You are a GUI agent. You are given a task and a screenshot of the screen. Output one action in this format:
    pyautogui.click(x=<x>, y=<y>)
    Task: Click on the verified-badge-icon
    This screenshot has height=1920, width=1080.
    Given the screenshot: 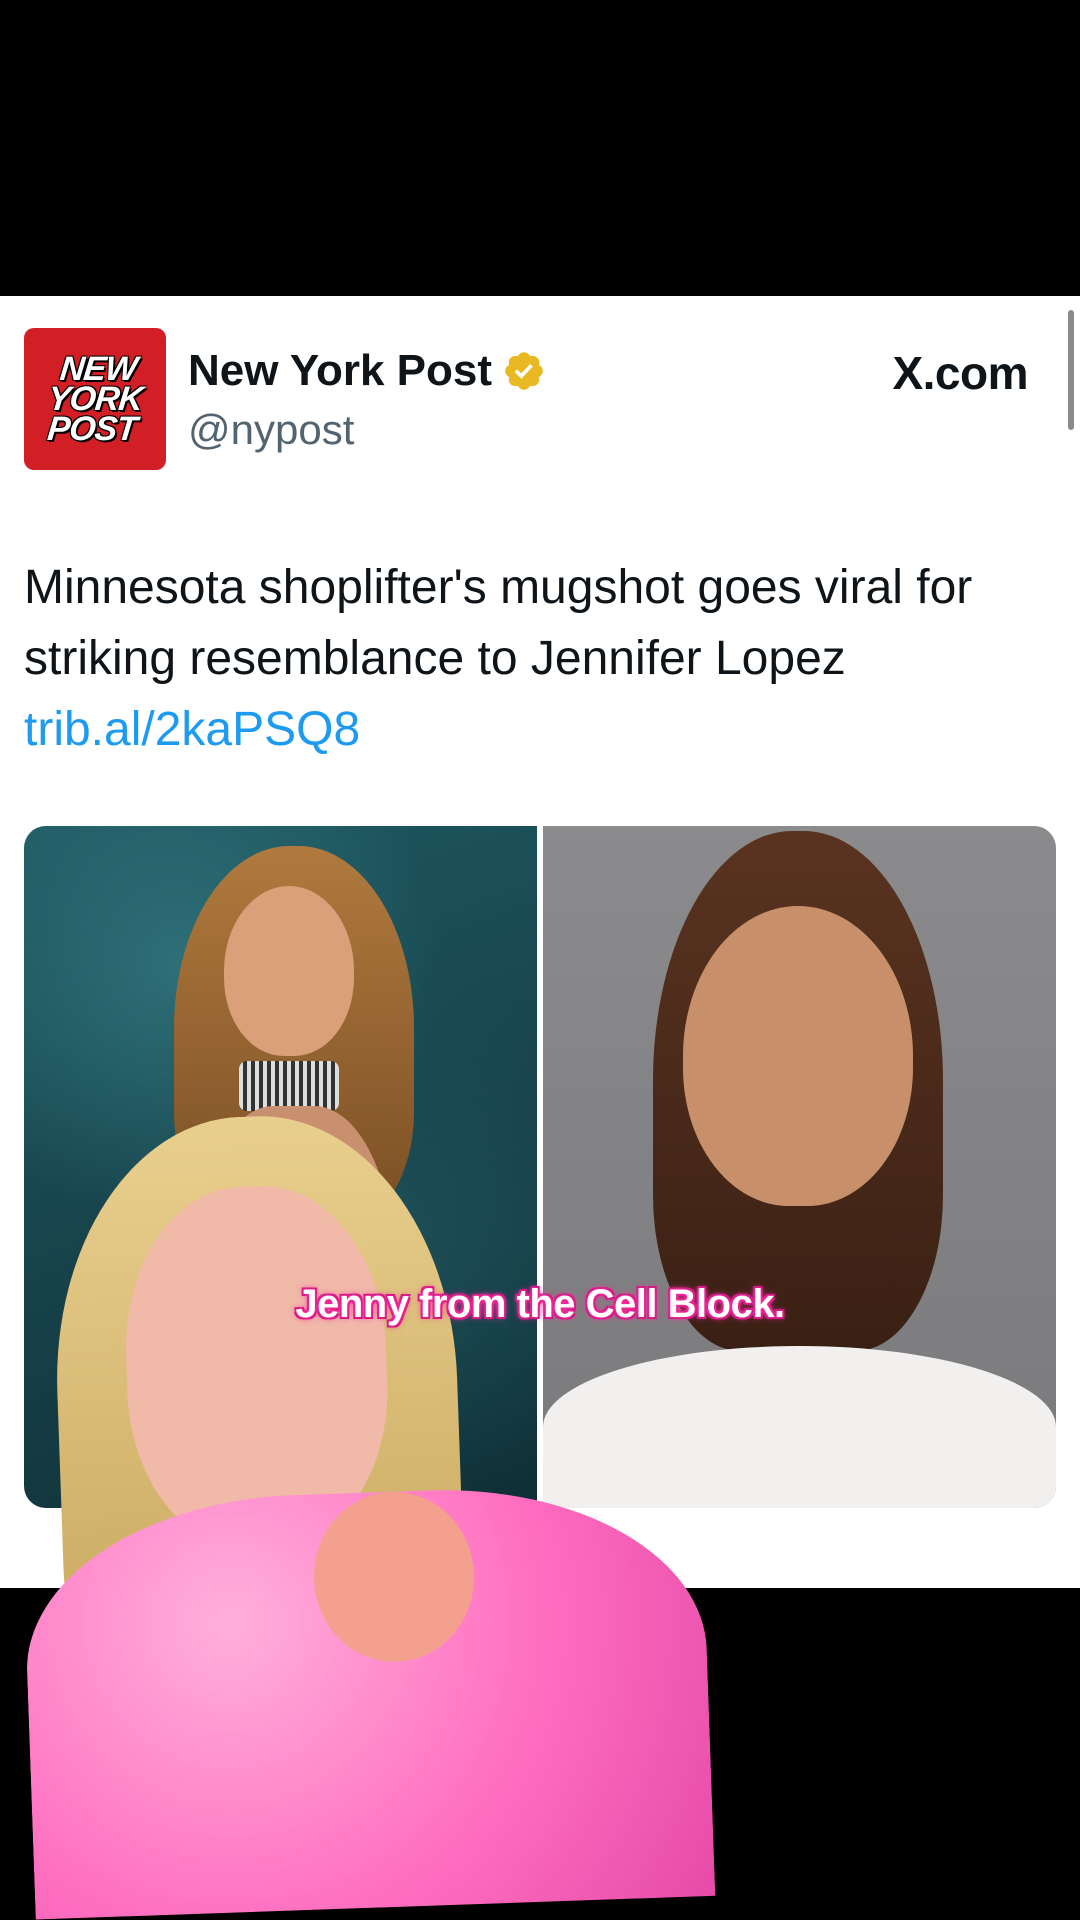 What is the action you would take?
    pyautogui.click(x=524, y=371)
    